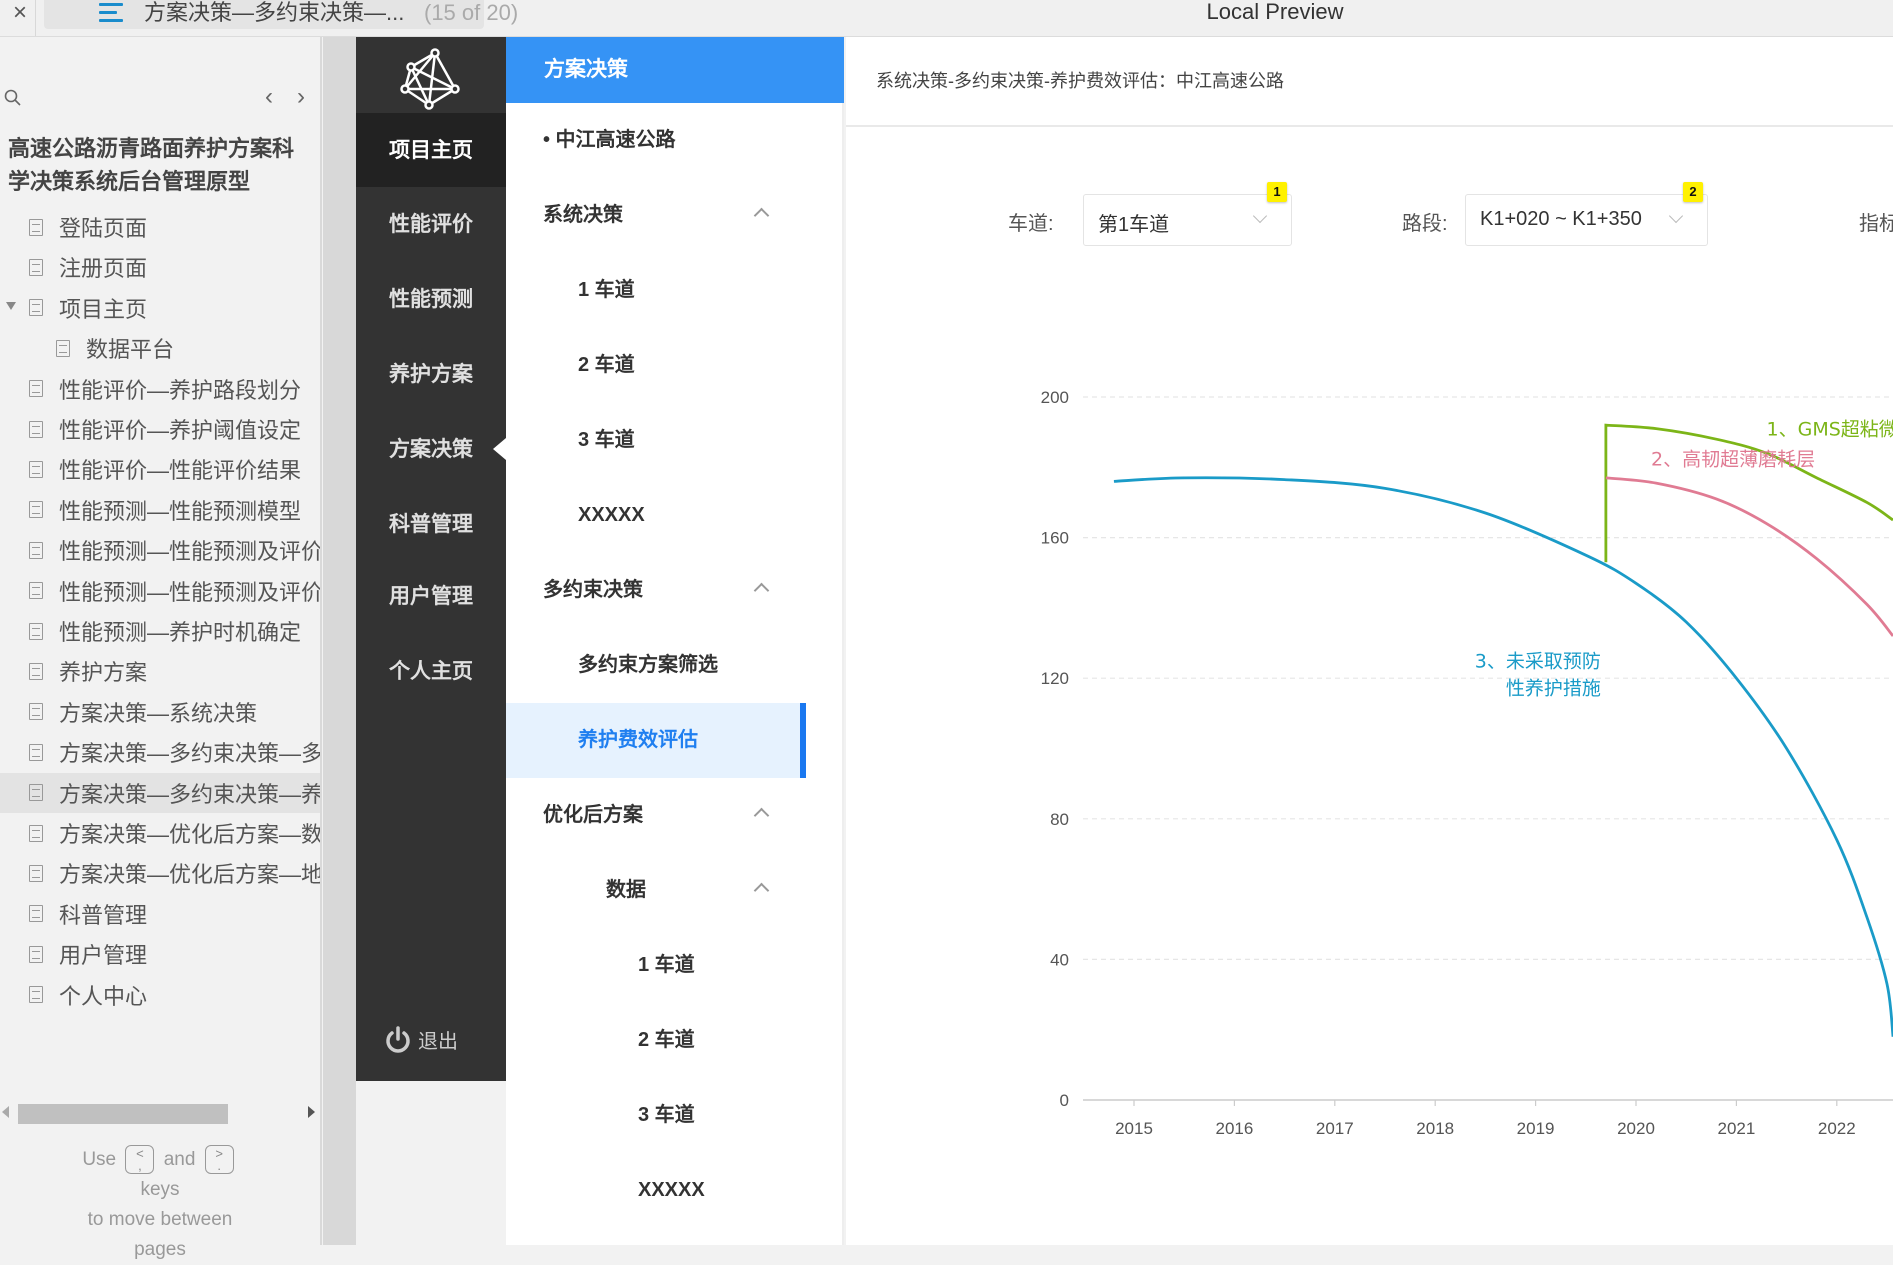 Image resolution: width=1893 pixels, height=1265 pixels. What do you see at coordinates (160, 389) in the screenshot?
I see `outline-item: 性能评价—养护路段划分` at bounding box center [160, 389].